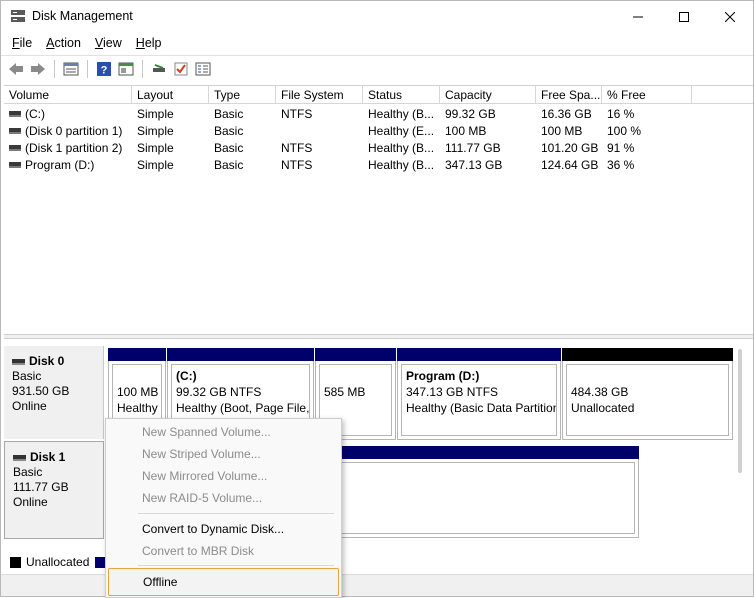 This screenshot has width=754, height=598. I want to click on close-icon, so click(730, 16).